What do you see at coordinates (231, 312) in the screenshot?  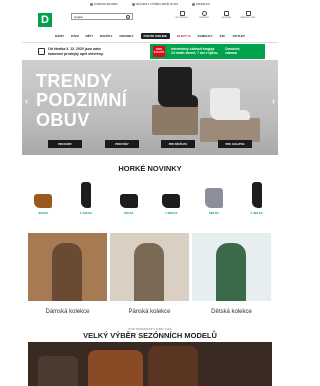 I see `collection-label: Dětská kolekce` at bounding box center [231, 312].